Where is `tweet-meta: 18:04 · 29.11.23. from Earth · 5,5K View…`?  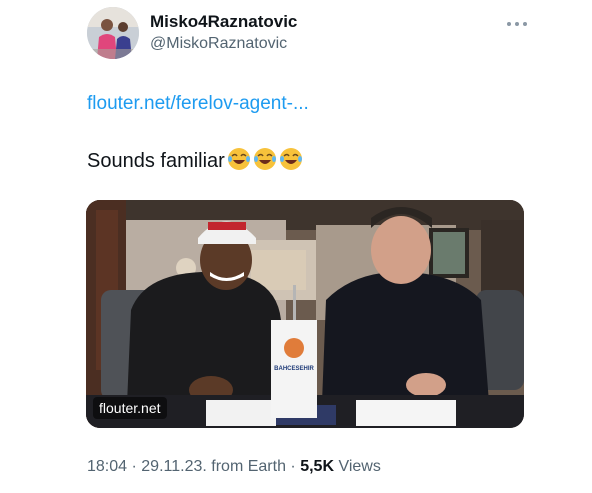
tweet-meta: 18:04 · 29.11.23. from Earth · 5,5K View… is located at coordinates (234, 467).